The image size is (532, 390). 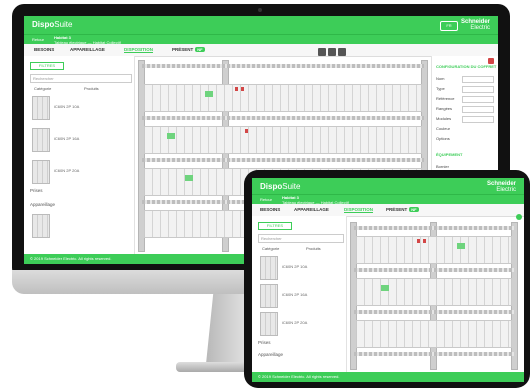 What do you see at coordinates (466, 66) in the screenshot?
I see `config-title: CONFIGURATION DU COFFRET` at bounding box center [466, 66].